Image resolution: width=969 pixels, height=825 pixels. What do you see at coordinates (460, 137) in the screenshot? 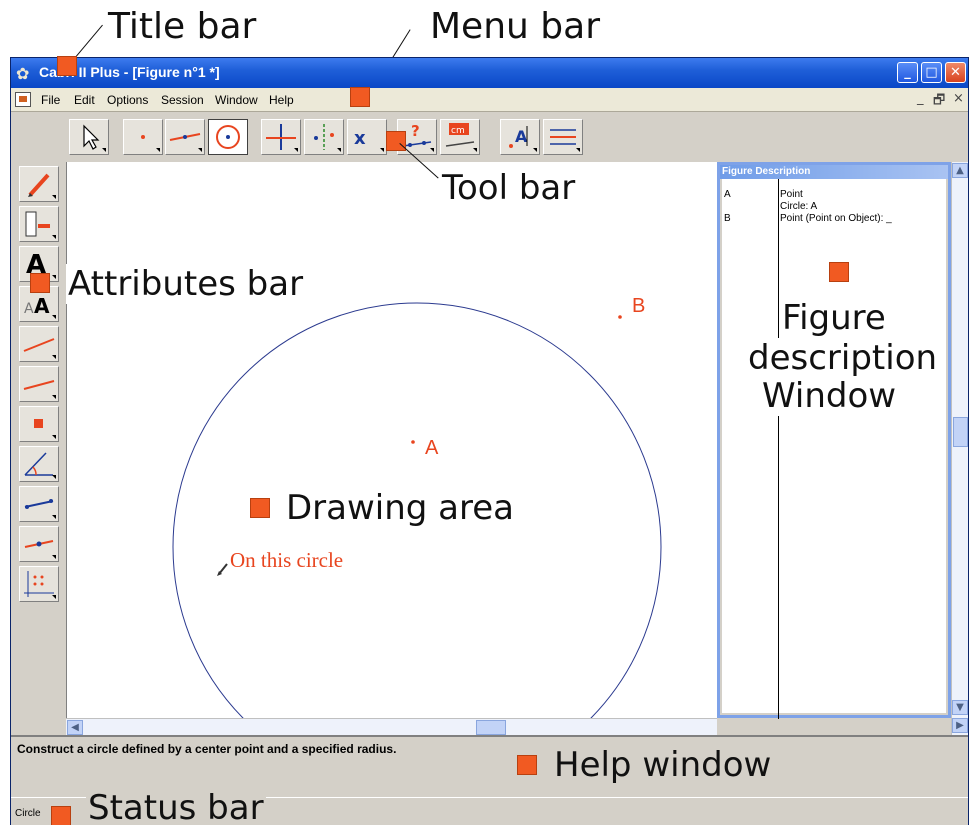
I see `measure-tool-button: cm` at bounding box center [460, 137].